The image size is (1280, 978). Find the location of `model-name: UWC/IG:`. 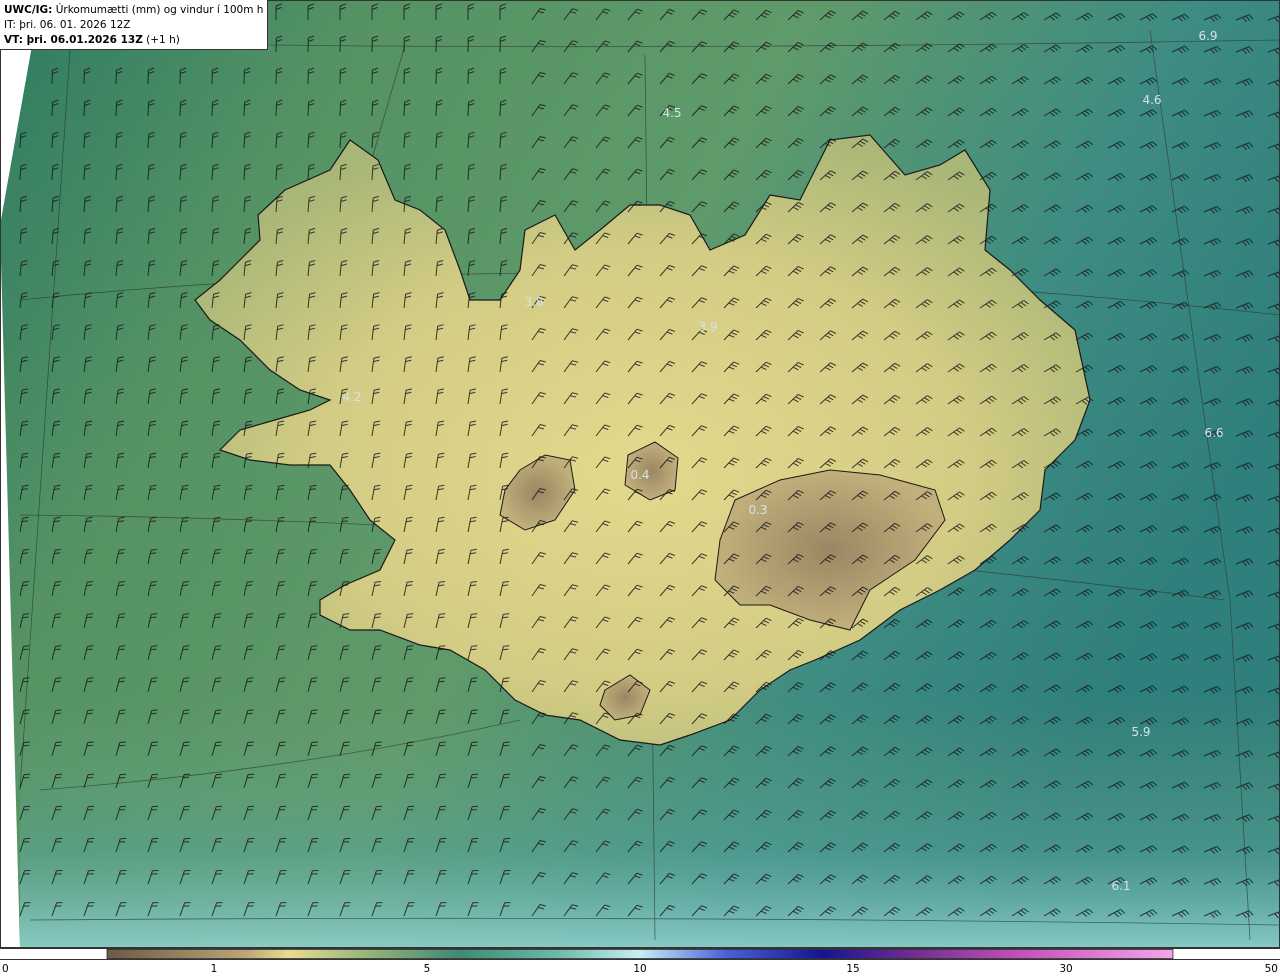

model-name: UWC/IG: is located at coordinates (28, 10).